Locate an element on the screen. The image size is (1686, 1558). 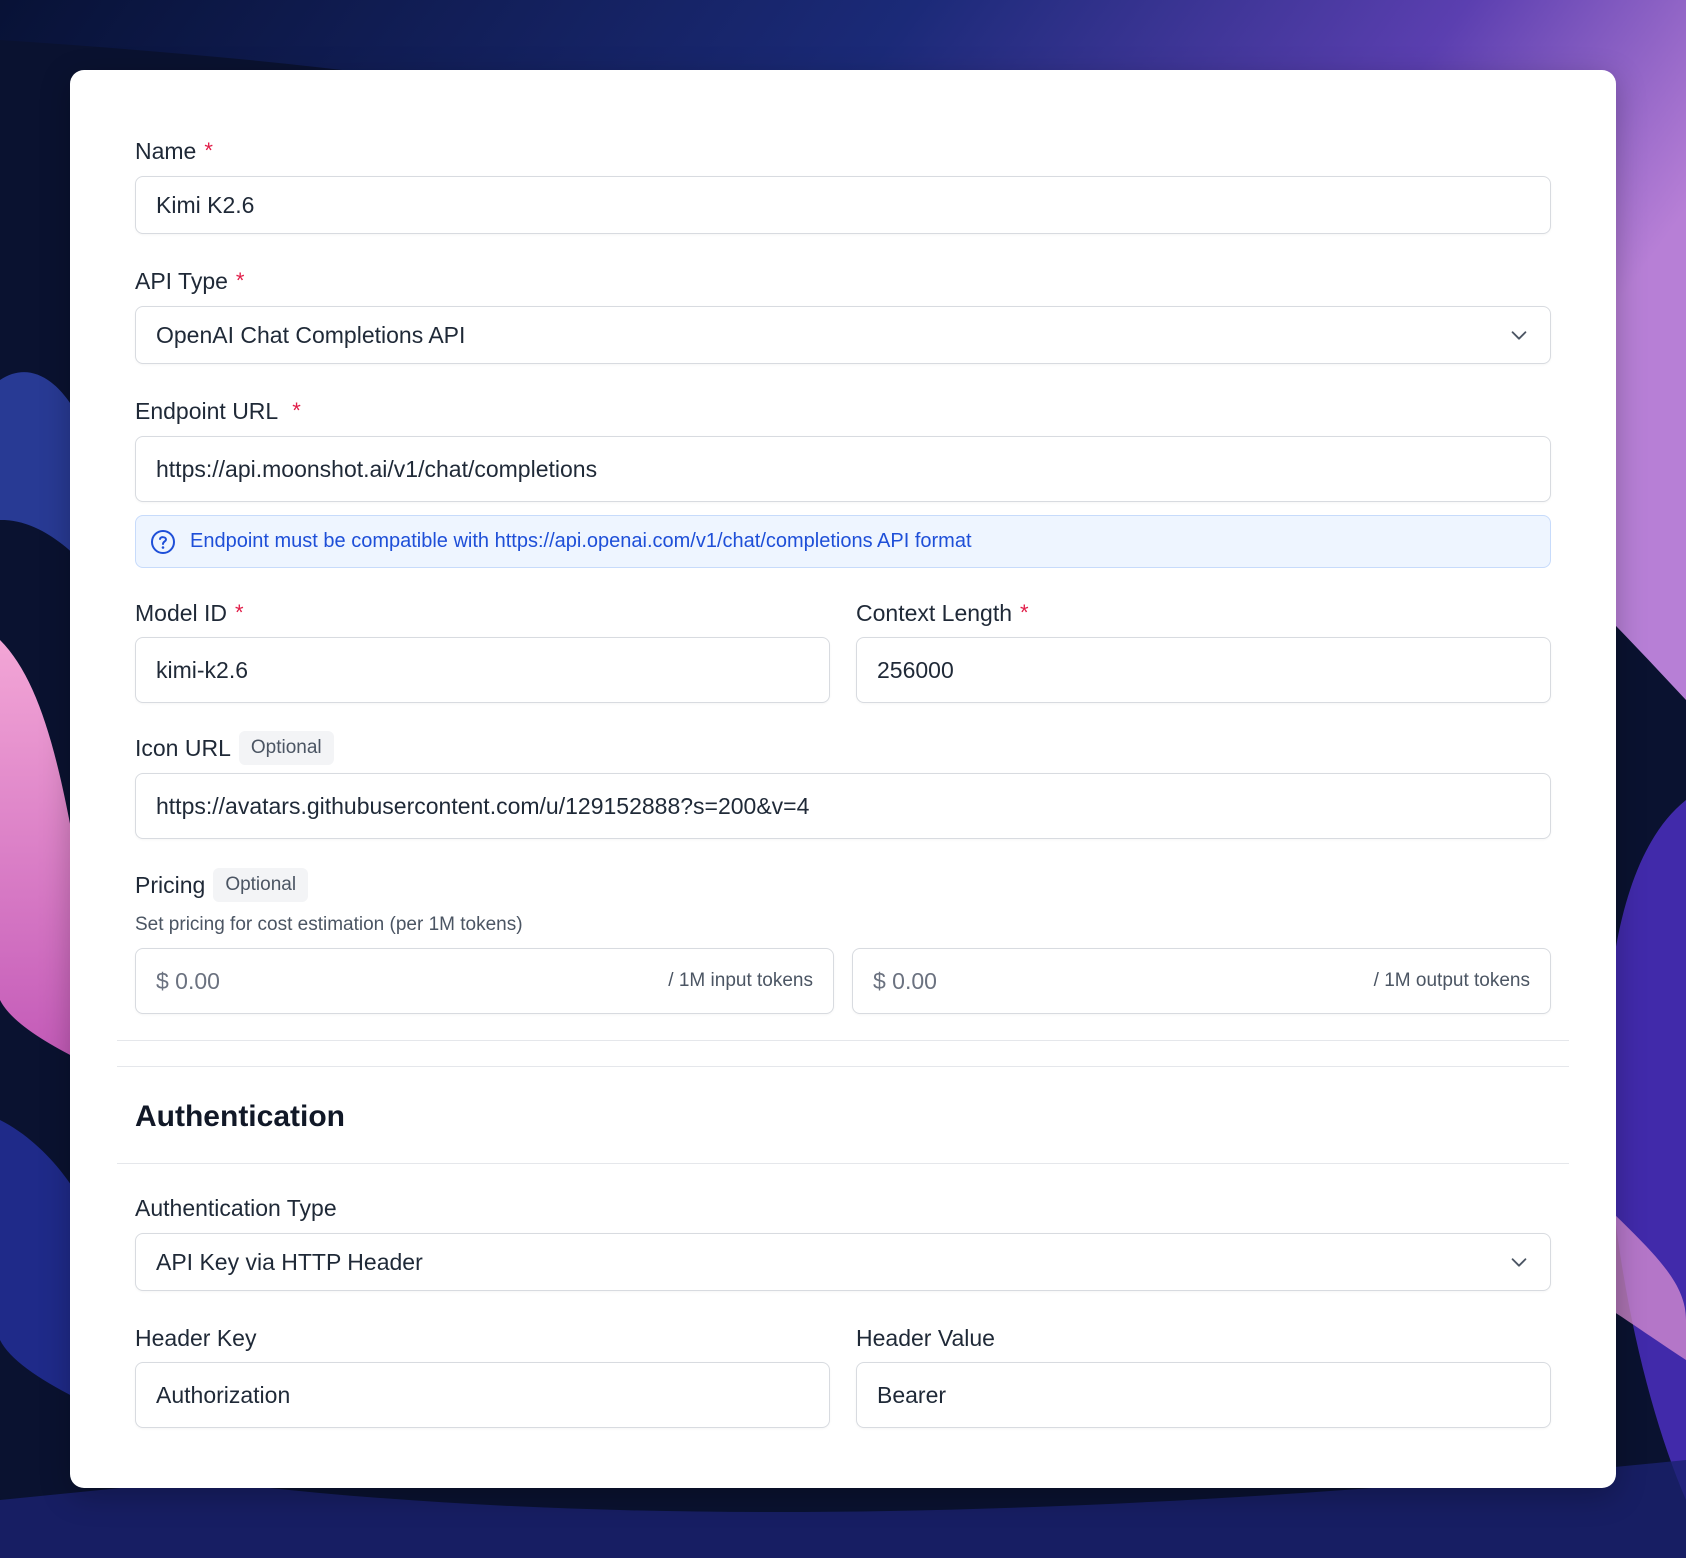
input-price-suffix: / 1M input tokens is located at coordinates (740, 980).